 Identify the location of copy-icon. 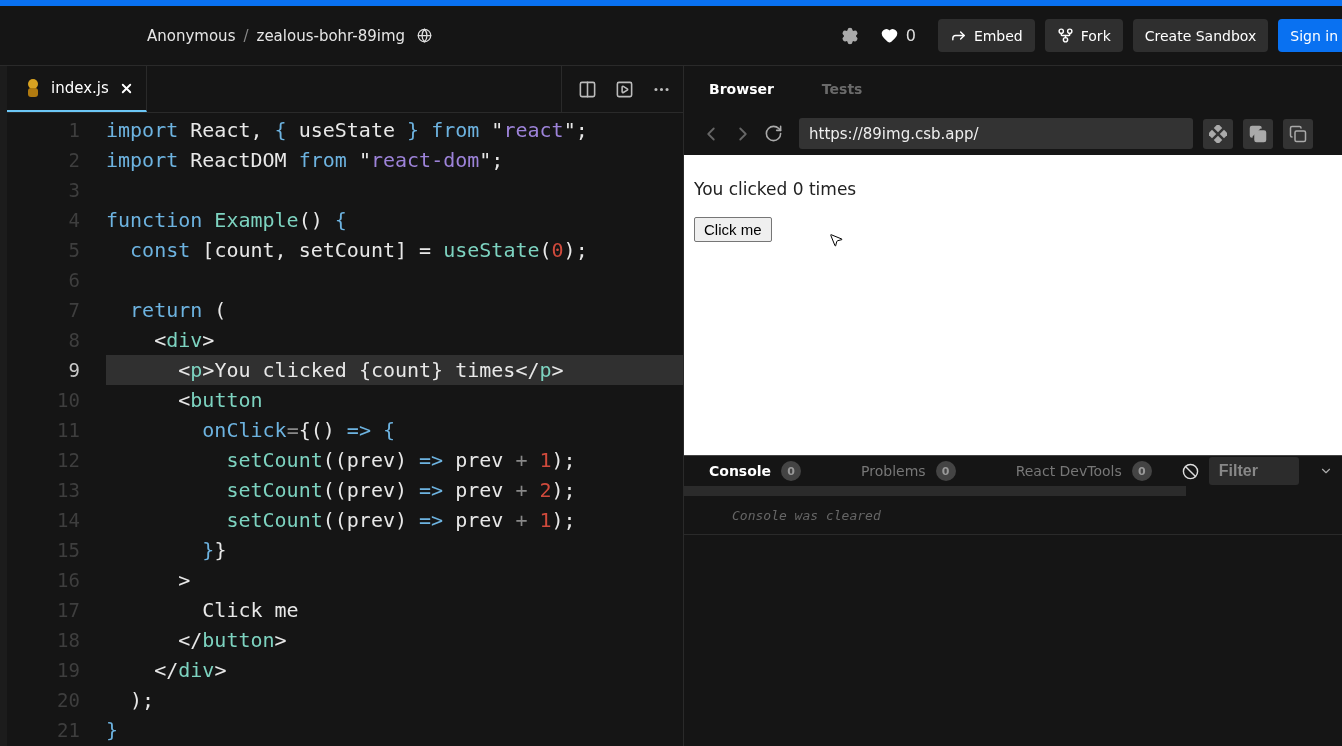
(1258, 133).